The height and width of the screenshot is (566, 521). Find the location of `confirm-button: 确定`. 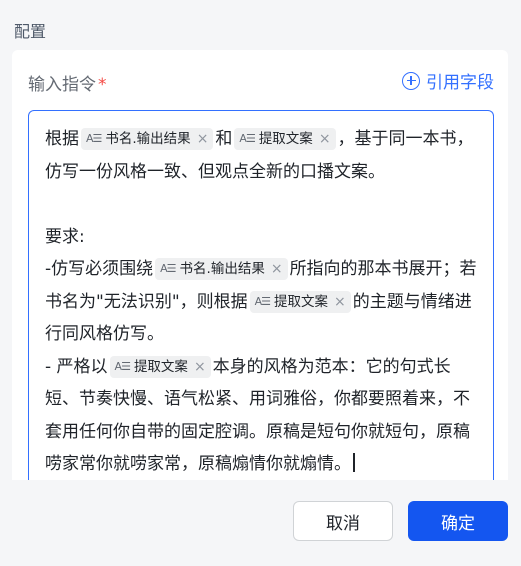

confirm-button: 确定 is located at coordinates (458, 521).